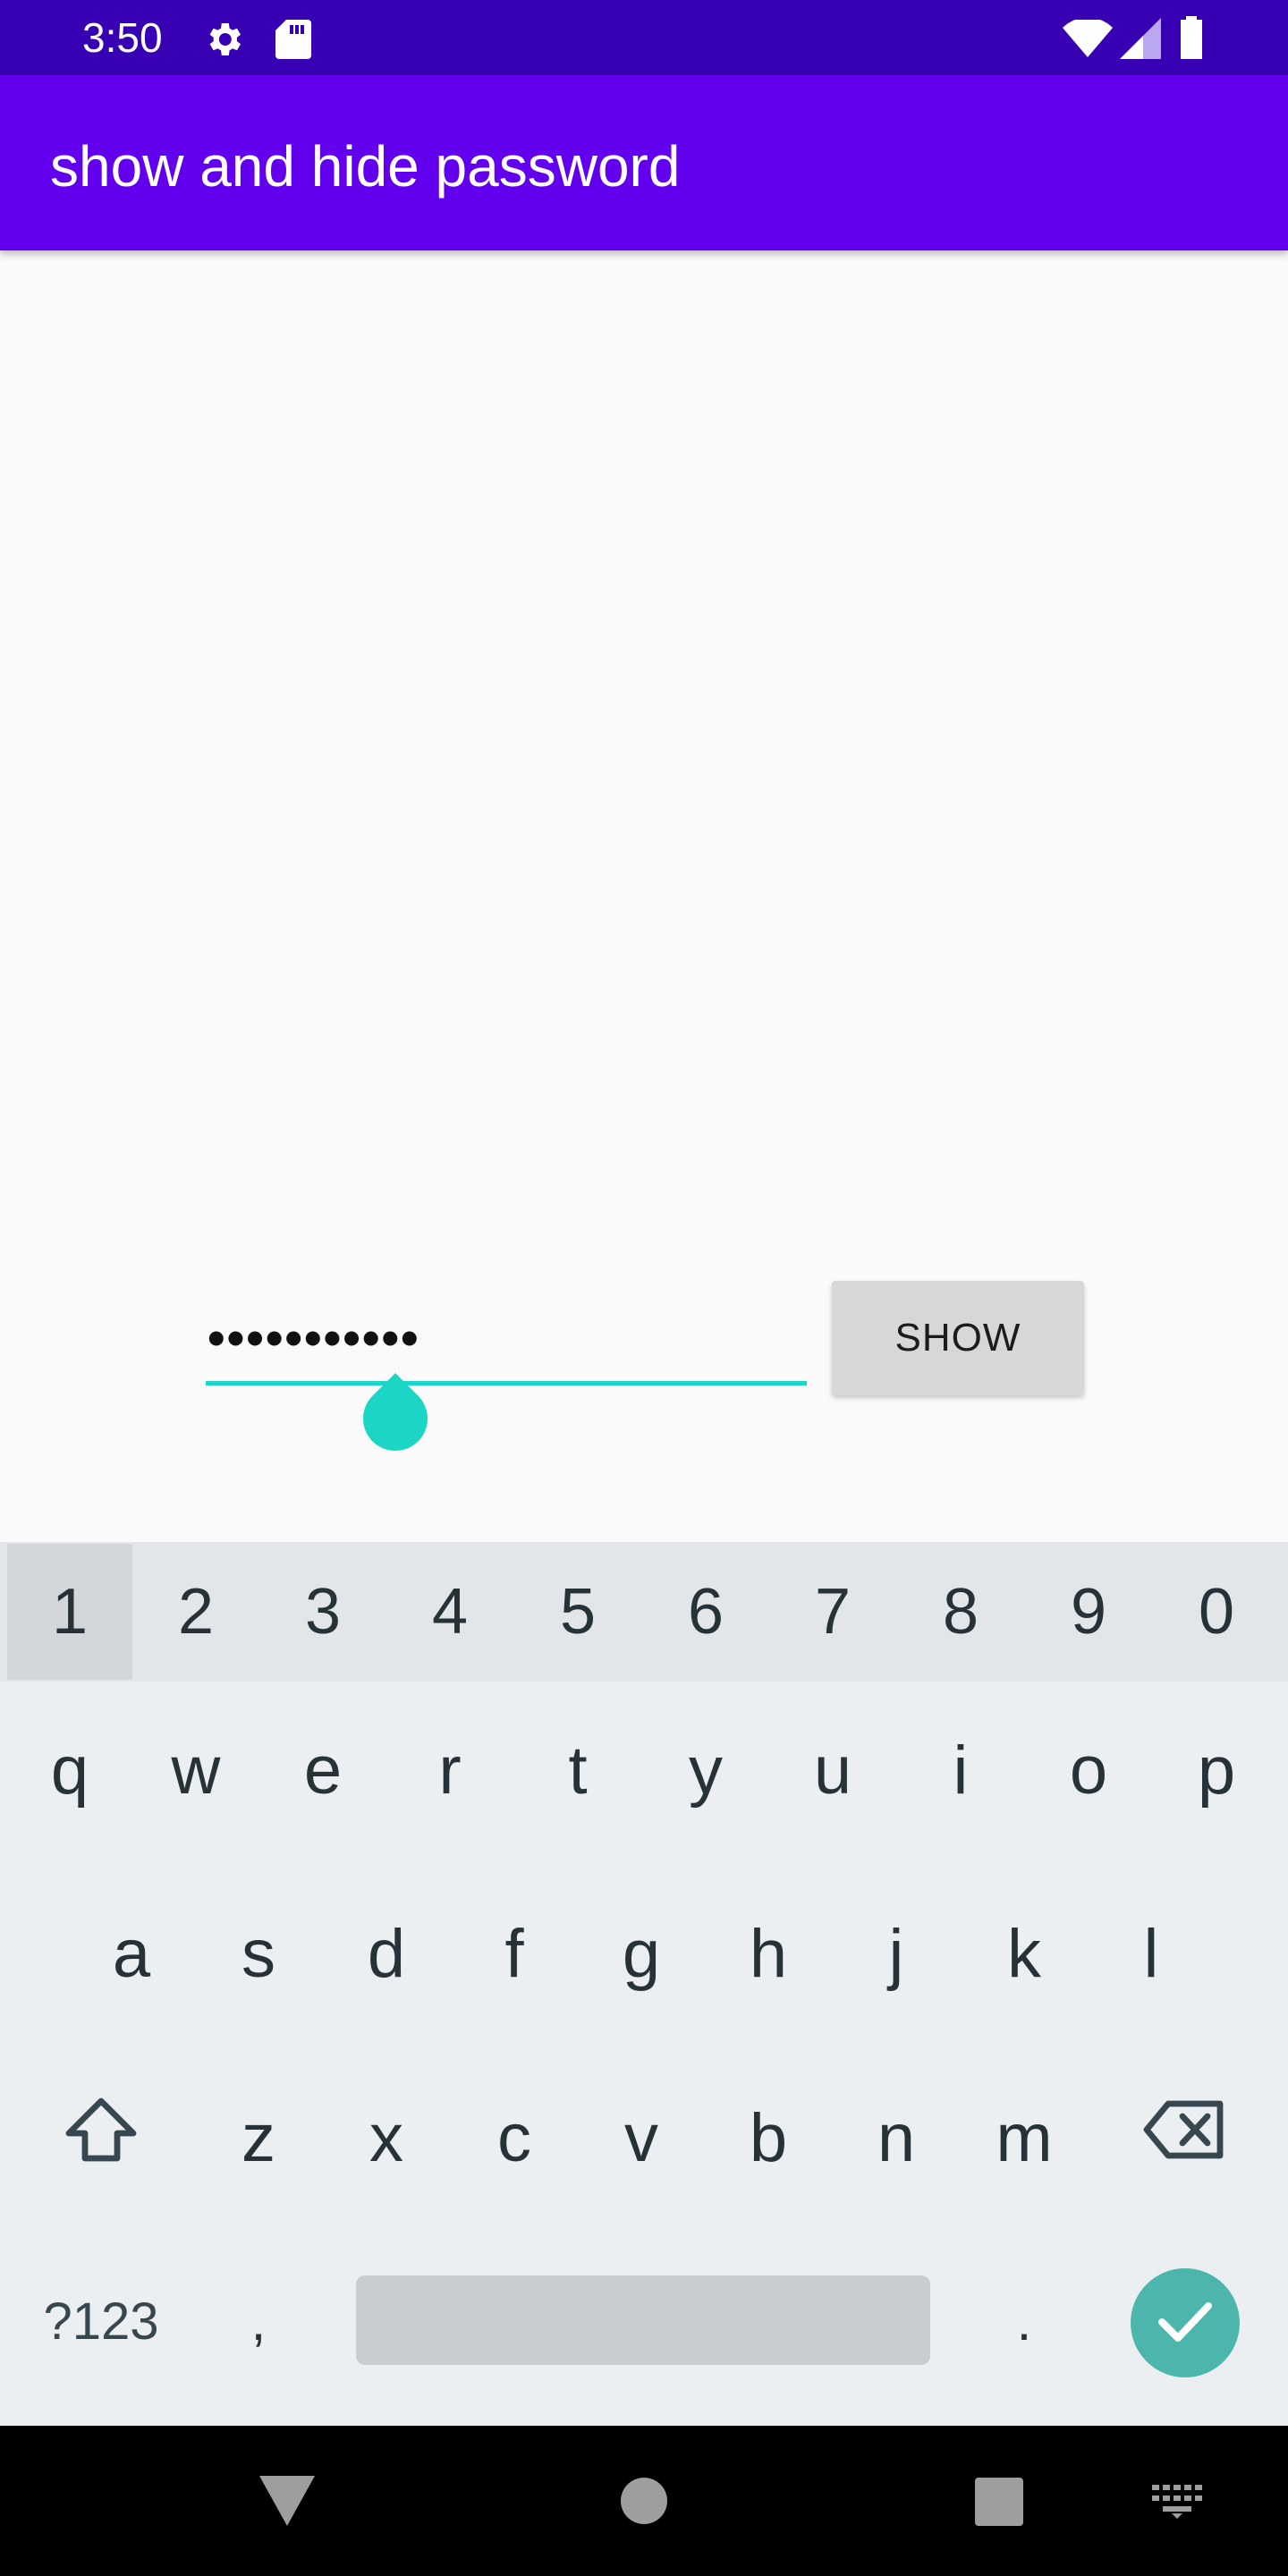  Describe the element at coordinates (258, 2321) in the screenshot. I see `comma-key: ,` at that location.